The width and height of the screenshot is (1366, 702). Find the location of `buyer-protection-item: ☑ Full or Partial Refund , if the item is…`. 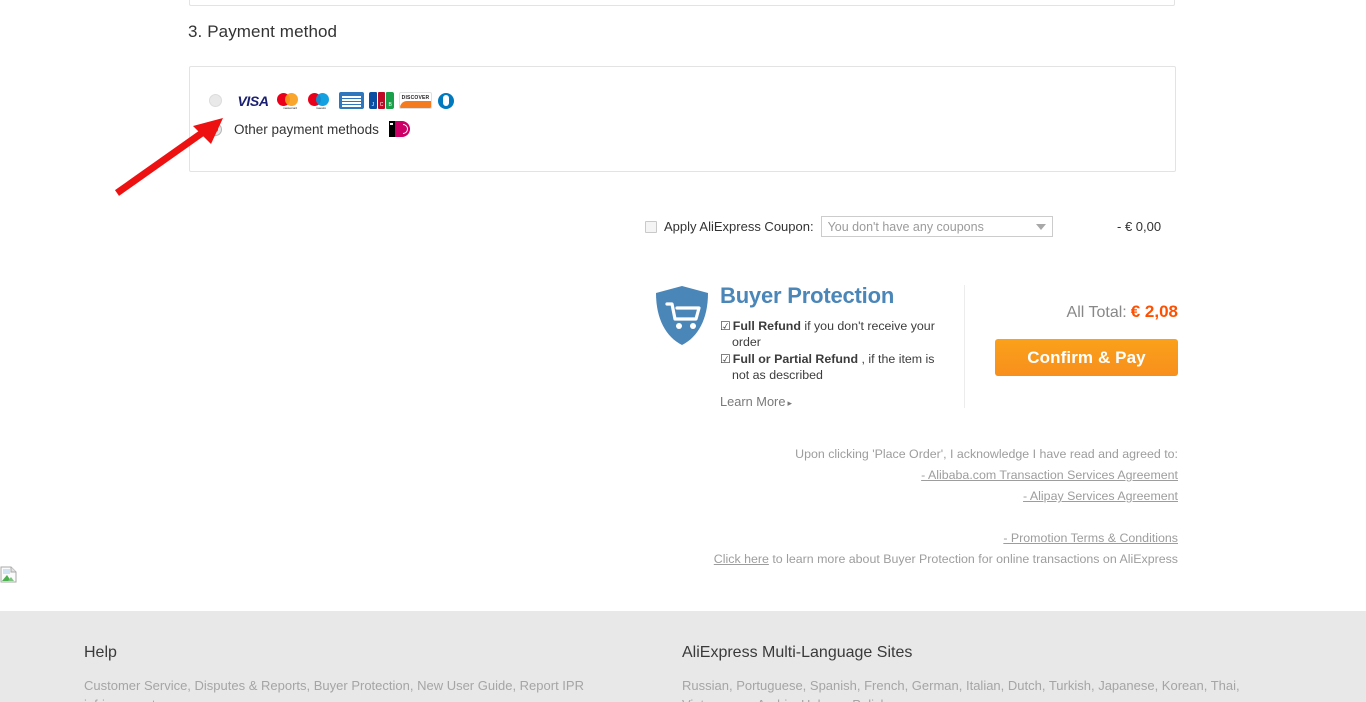

buyer-protection-item: ☑ Full or Partial Refund , if the item is… is located at coordinates (836, 367).